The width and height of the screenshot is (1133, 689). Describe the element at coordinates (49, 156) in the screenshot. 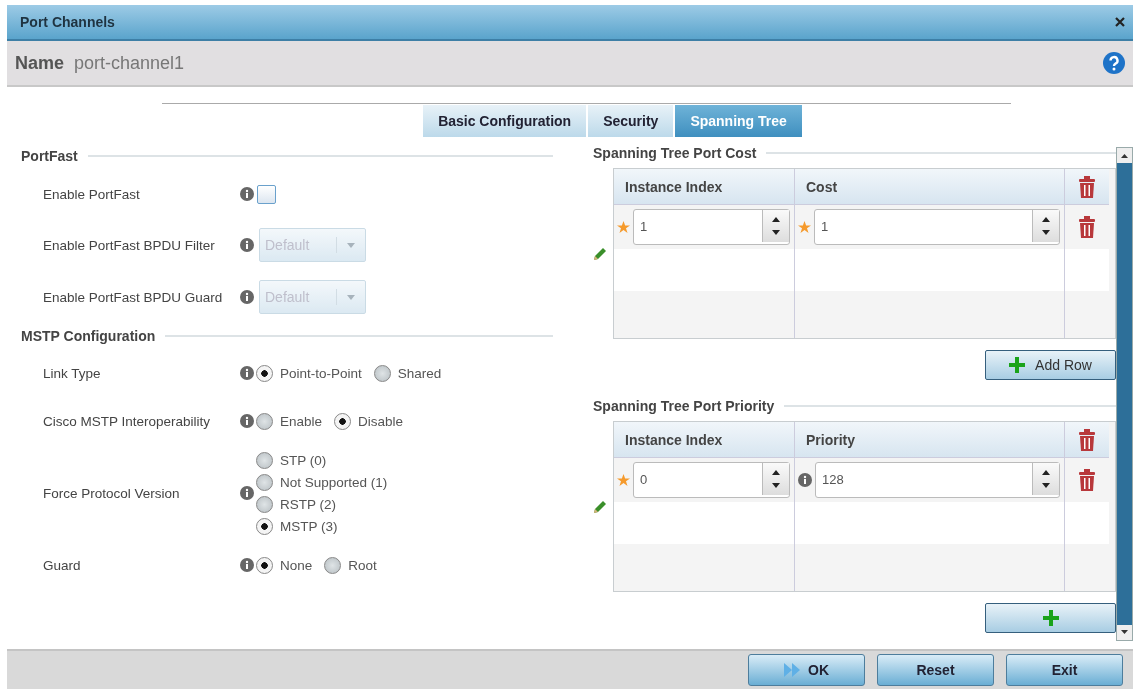

I see `section-title: PortFast` at that location.